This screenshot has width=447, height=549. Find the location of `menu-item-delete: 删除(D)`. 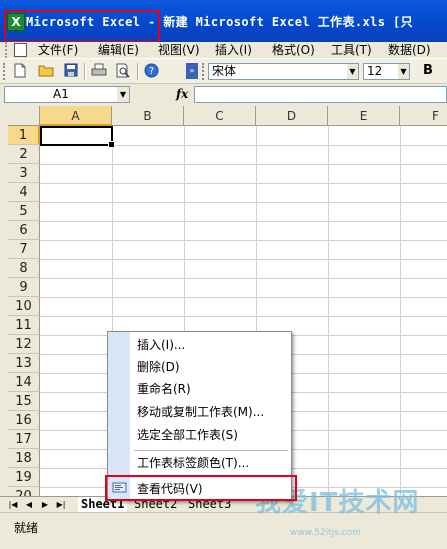

menu-item-delete: 删除(D) is located at coordinates (210, 367).